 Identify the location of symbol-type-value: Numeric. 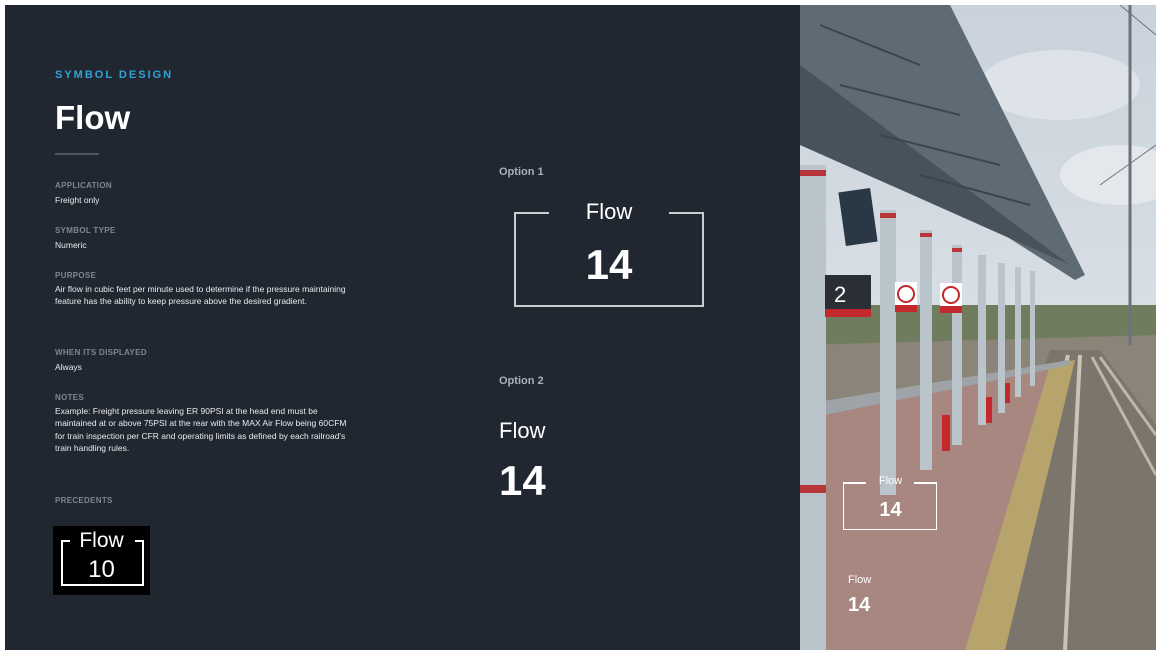
(71, 245).